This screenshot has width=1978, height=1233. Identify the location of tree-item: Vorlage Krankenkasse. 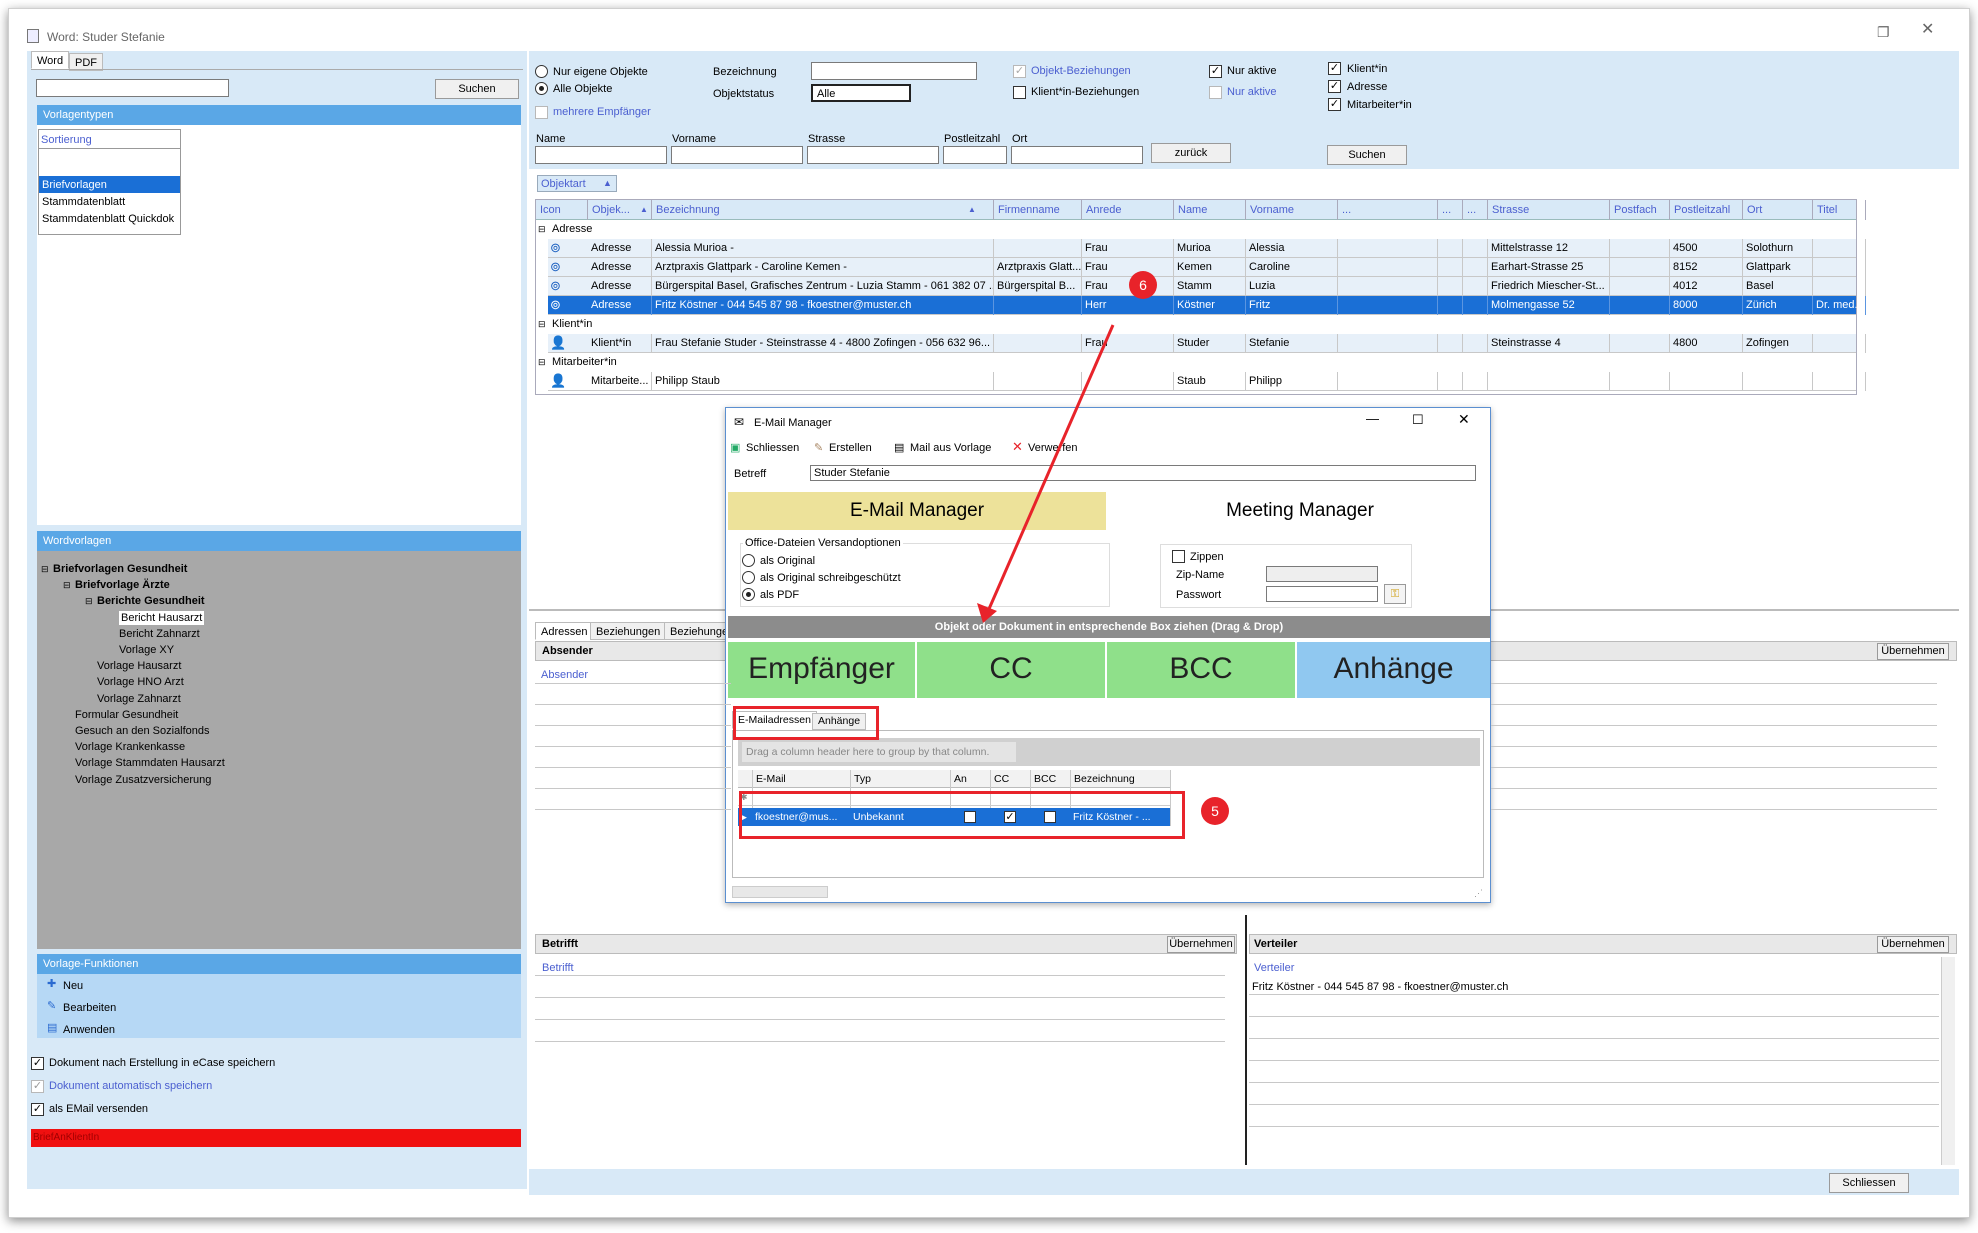
(130, 747).